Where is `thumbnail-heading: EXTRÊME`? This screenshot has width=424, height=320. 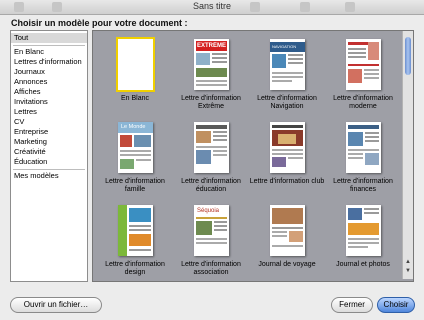
thumbnail-heading: EXTRÊME is located at coordinates (211, 46).